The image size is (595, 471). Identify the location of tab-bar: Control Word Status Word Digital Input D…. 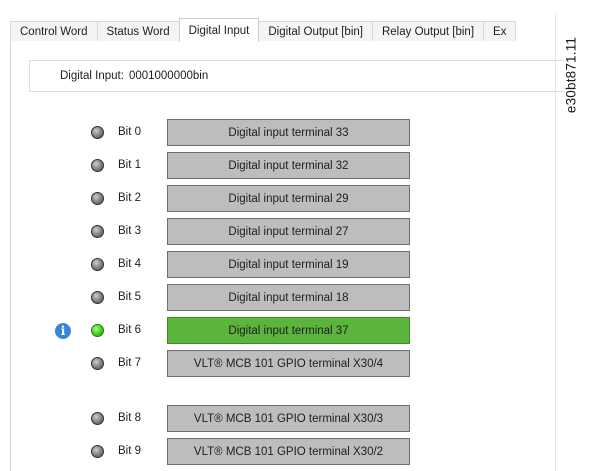
(287, 30).